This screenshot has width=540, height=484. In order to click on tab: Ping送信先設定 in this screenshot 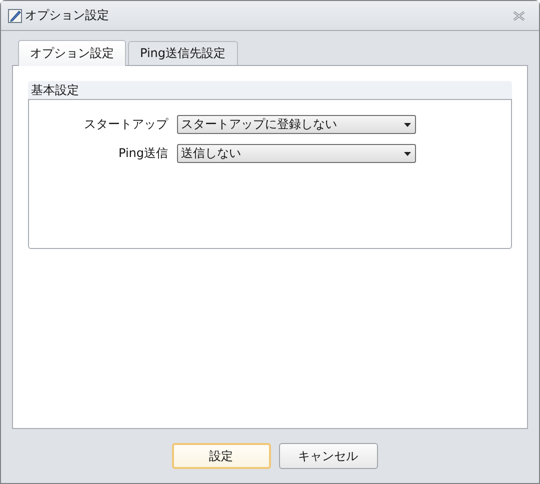, I will do `click(183, 53)`.